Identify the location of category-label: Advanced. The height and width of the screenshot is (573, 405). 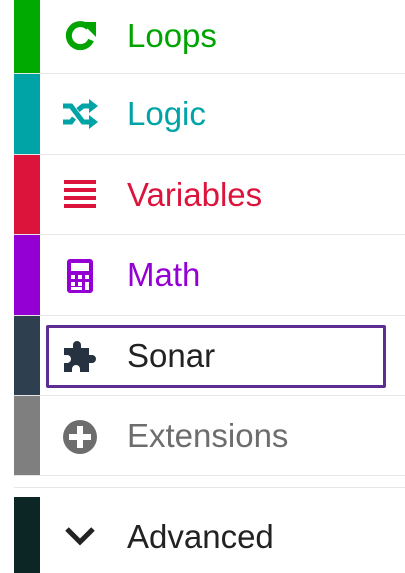
(200, 536).